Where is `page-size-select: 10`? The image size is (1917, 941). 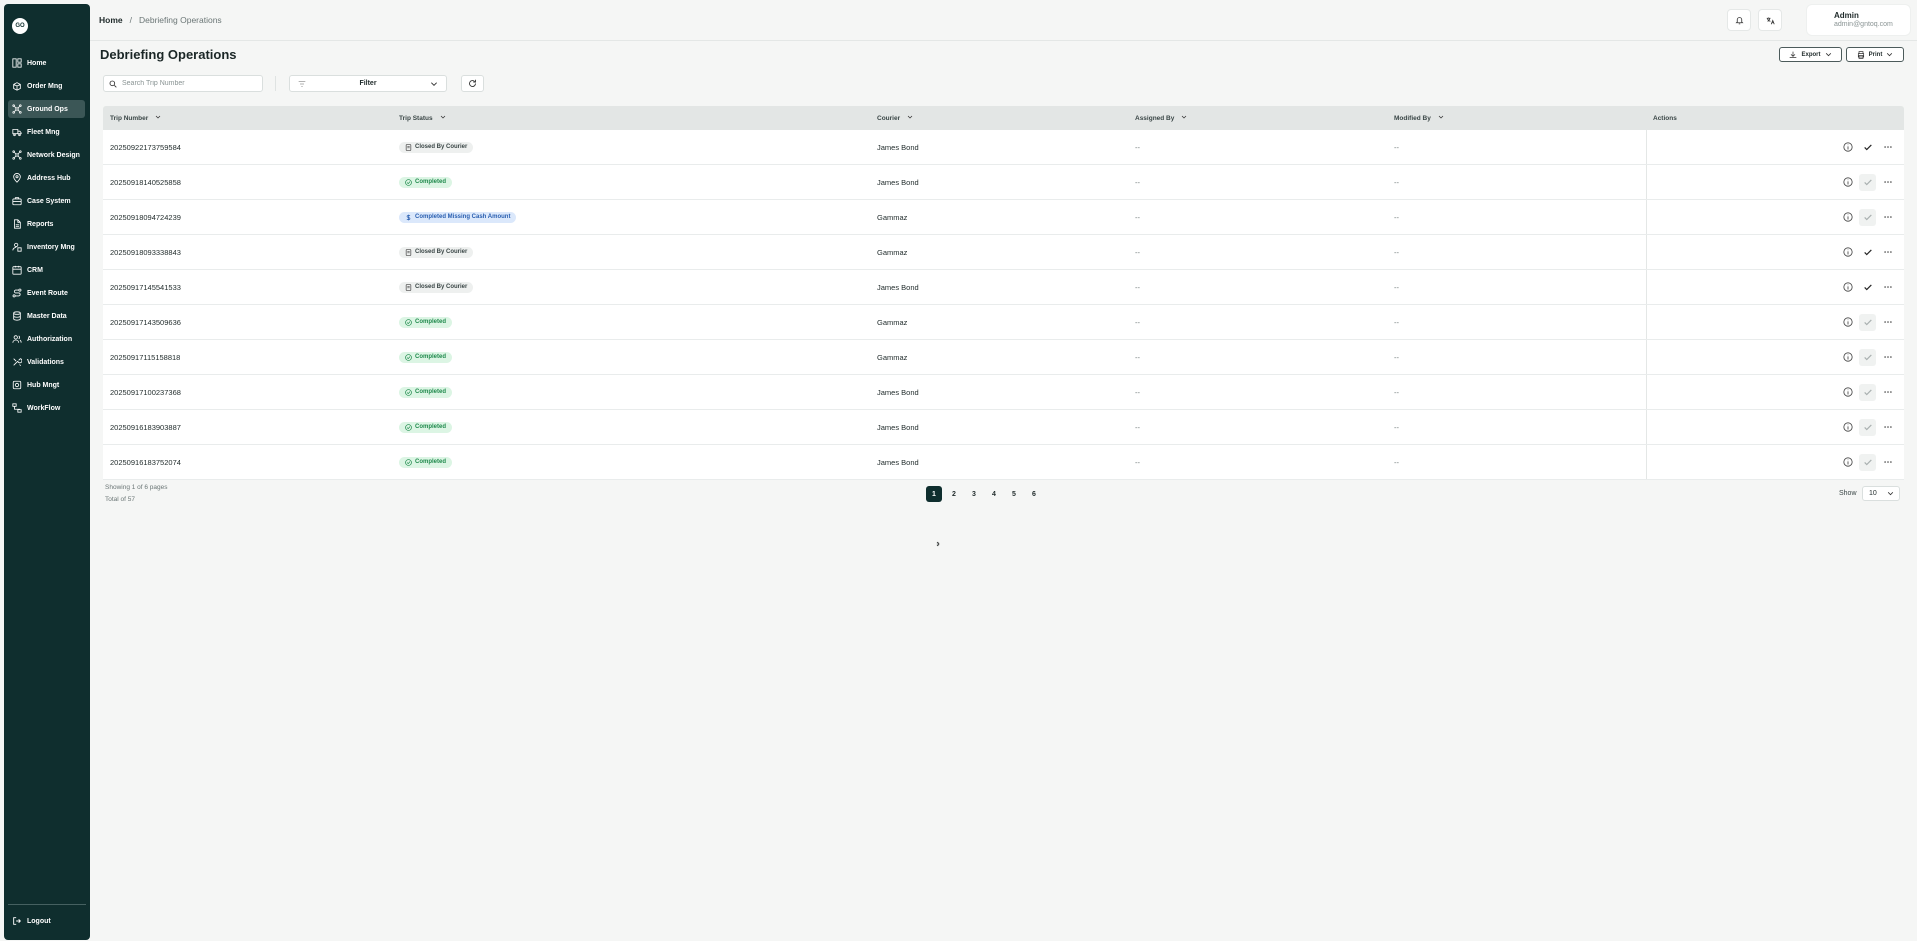 page-size-select: 10 is located at coordinates (1881, 493).